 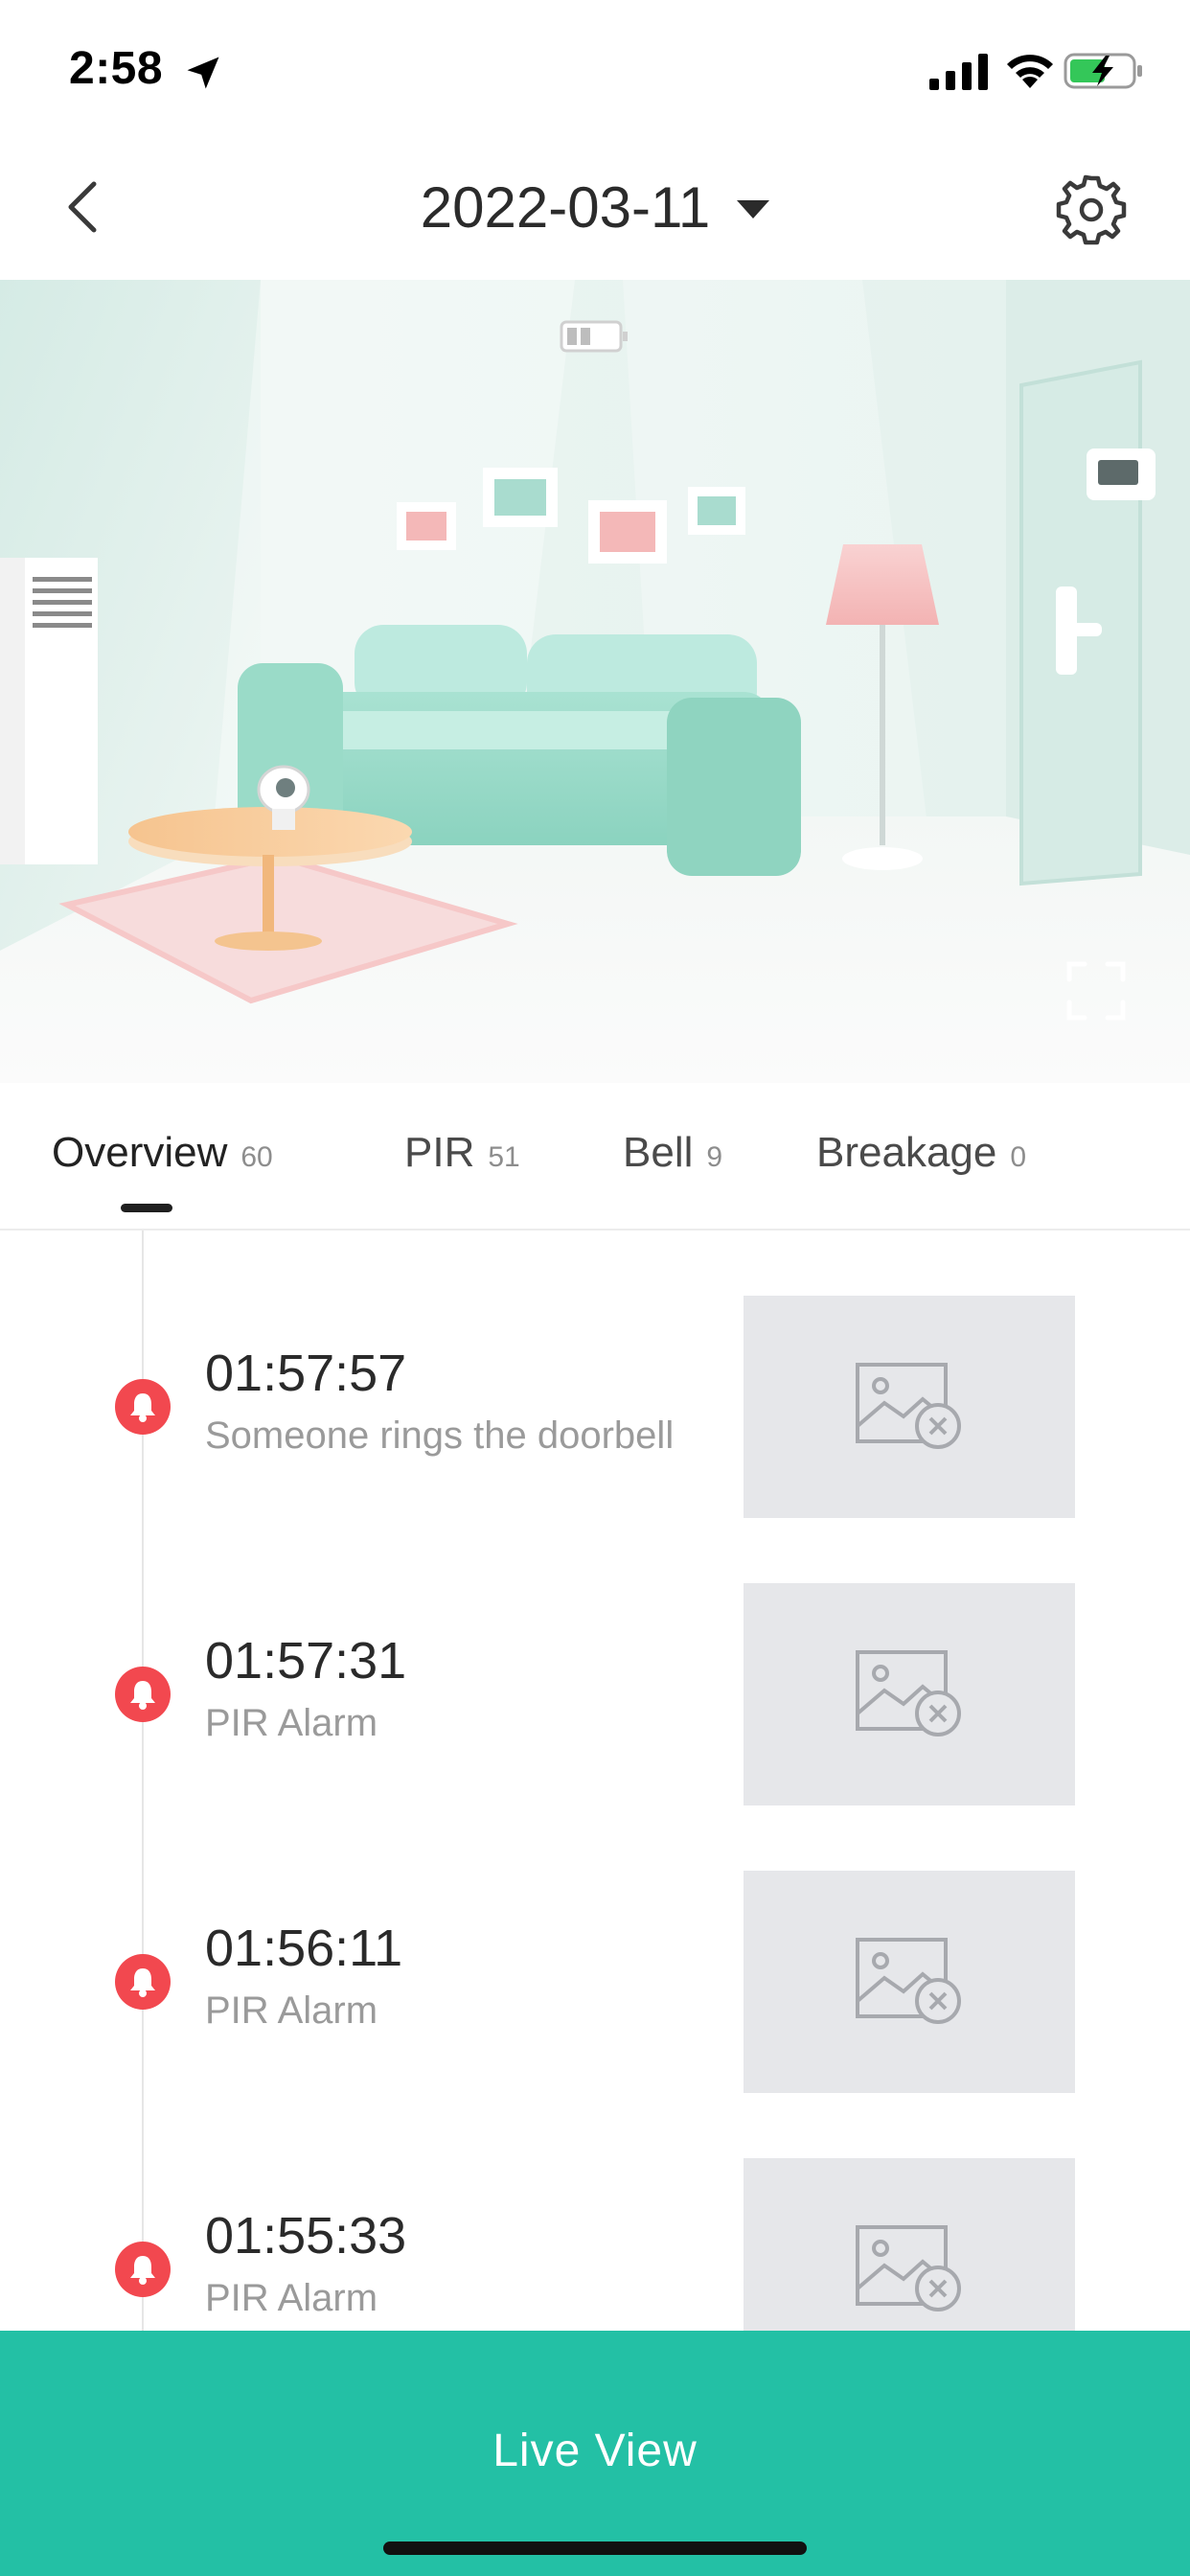 What do you see at coordinates (304, 1948) in the screenshot?
I see `event-time: 01:56:11` at bounding box center [304, 1948].